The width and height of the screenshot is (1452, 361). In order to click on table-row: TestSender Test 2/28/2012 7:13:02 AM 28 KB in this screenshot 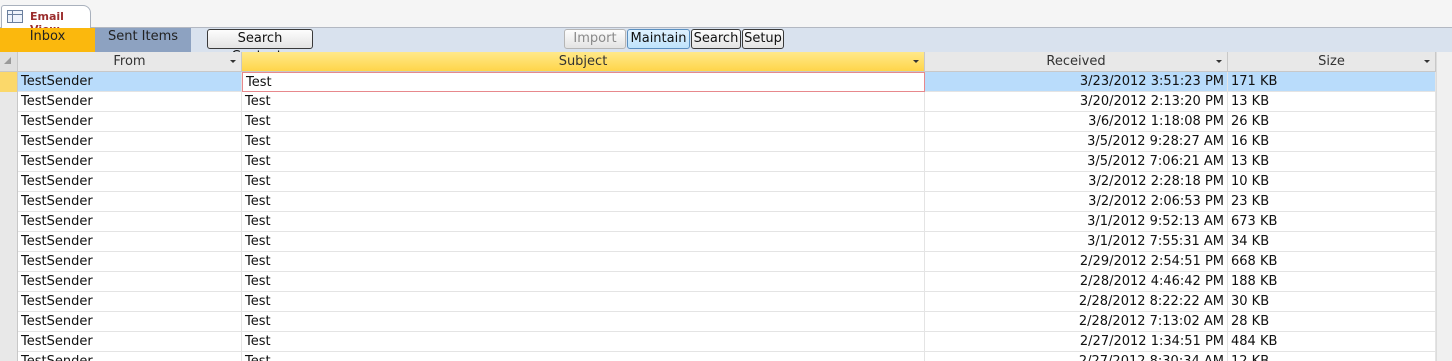, I will do `click(718, 322)`.